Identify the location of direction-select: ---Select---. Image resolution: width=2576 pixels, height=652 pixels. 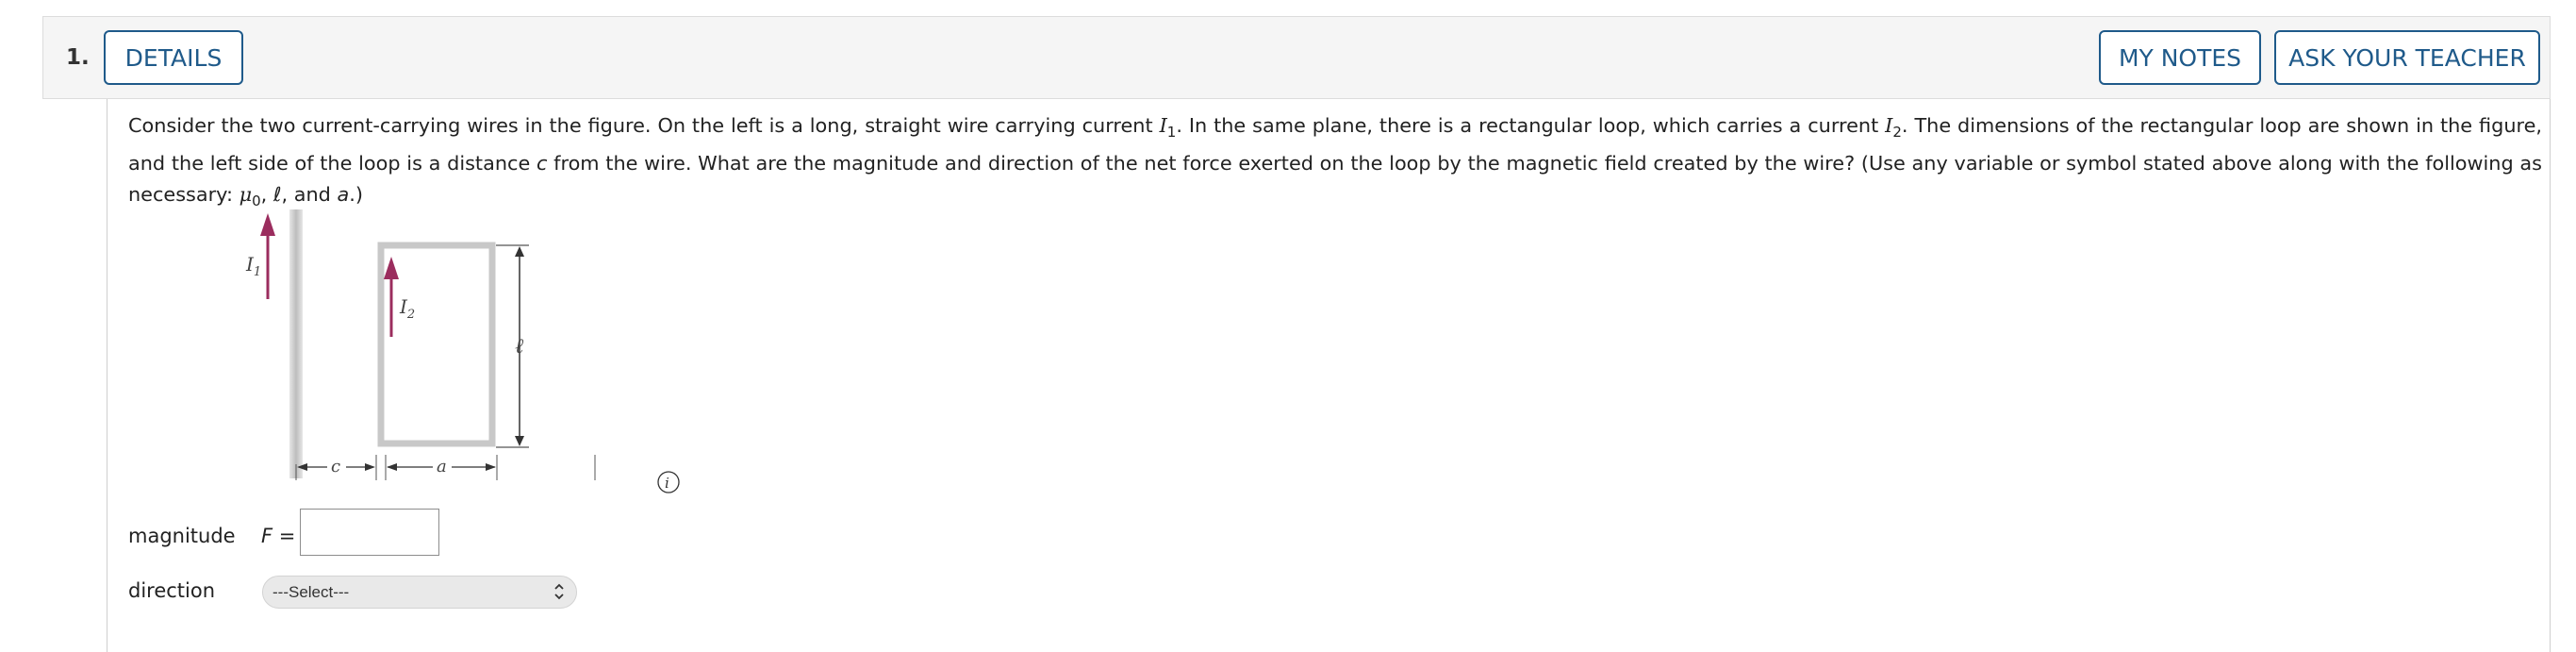
(419, 592).